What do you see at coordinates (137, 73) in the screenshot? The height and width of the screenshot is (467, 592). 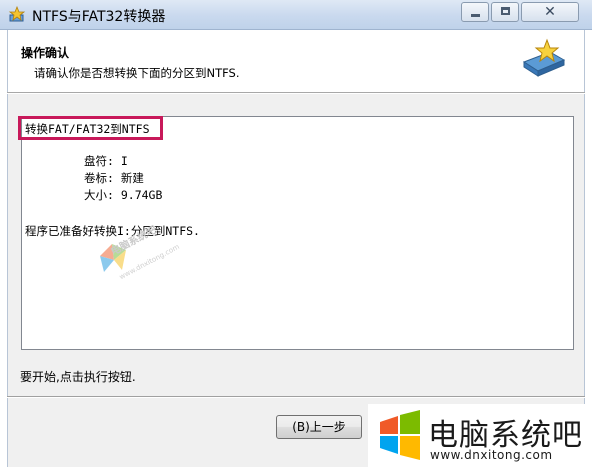 I see `header-subtitle: 请确认你是否想转换下面的分区到NTFS.` at bounding box center [137, 73].